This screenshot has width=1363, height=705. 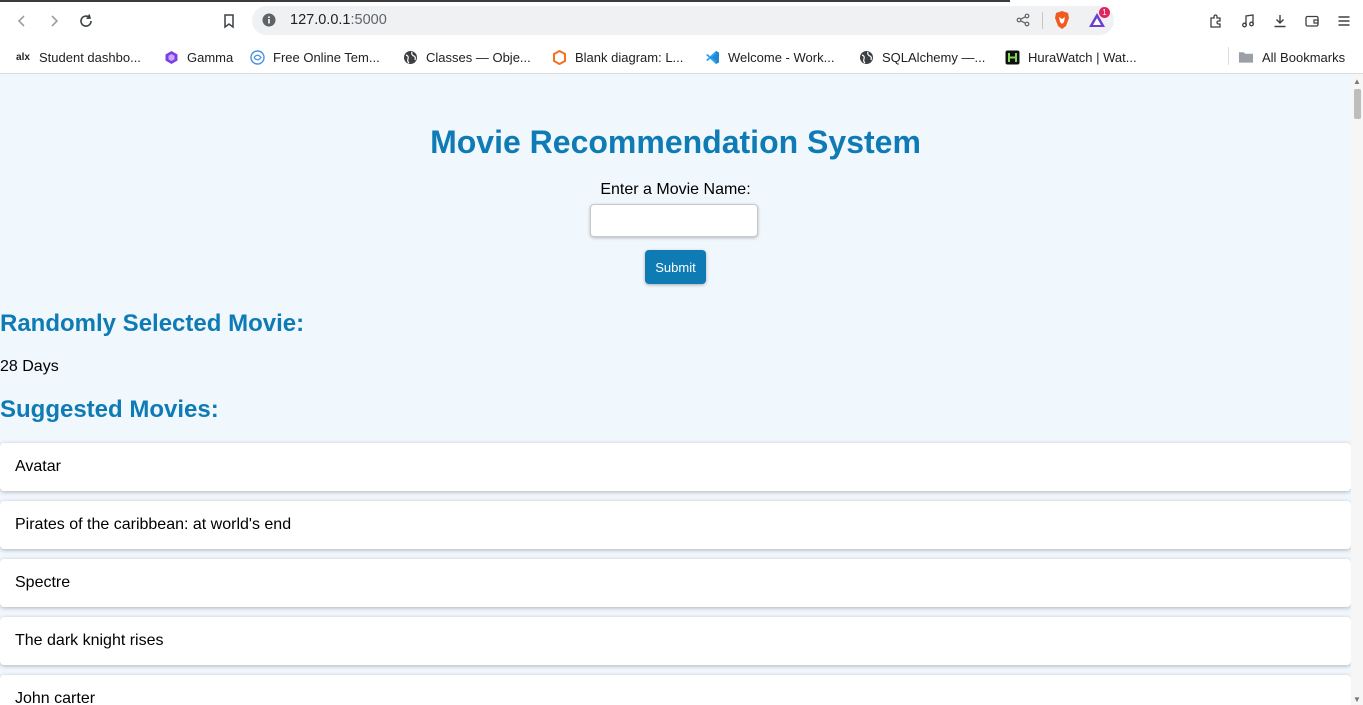 What do you see at coordinates (505, 1) in the screenshot?
I see `active-tab-indicator` at bounding box center [505, 1].